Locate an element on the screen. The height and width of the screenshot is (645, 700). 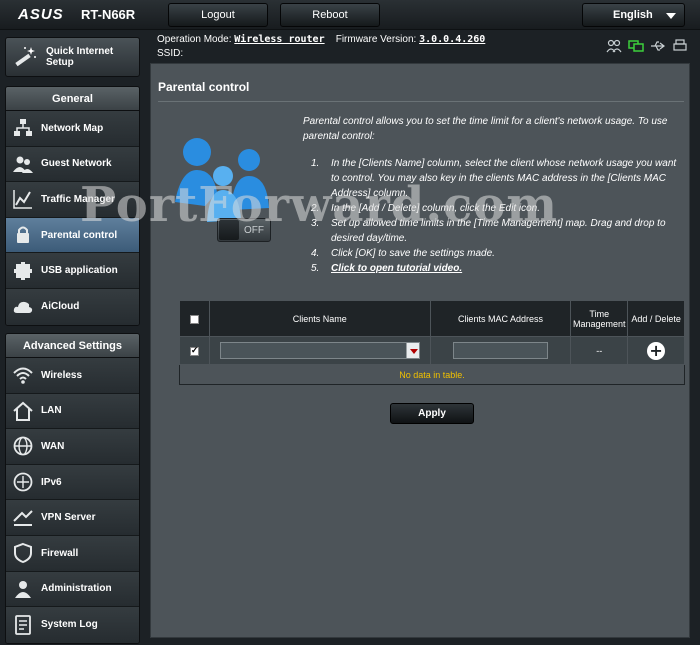
step-number: 2. is located at coordinates (315, 208).